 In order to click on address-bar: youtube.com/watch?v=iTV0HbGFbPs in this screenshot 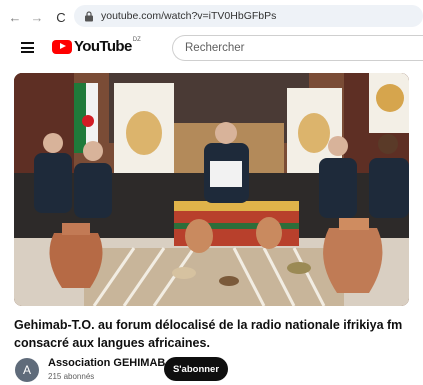, I will do `click(248, 16)`.